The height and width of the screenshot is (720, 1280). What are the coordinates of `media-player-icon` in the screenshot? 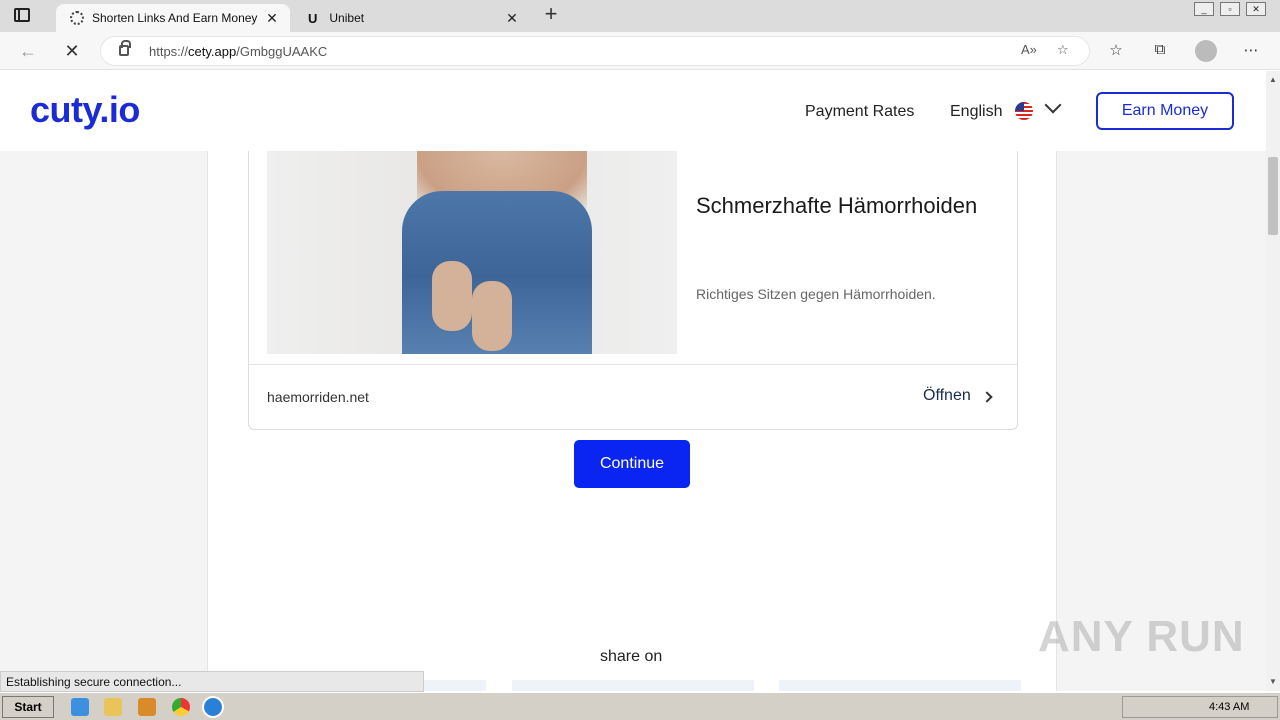 It's located at (147, 707).